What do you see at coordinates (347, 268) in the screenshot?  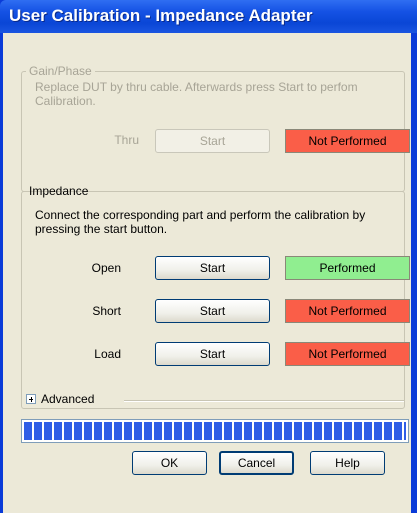 I see `open-status-badge: Performed` at bounding box center [347, 268].